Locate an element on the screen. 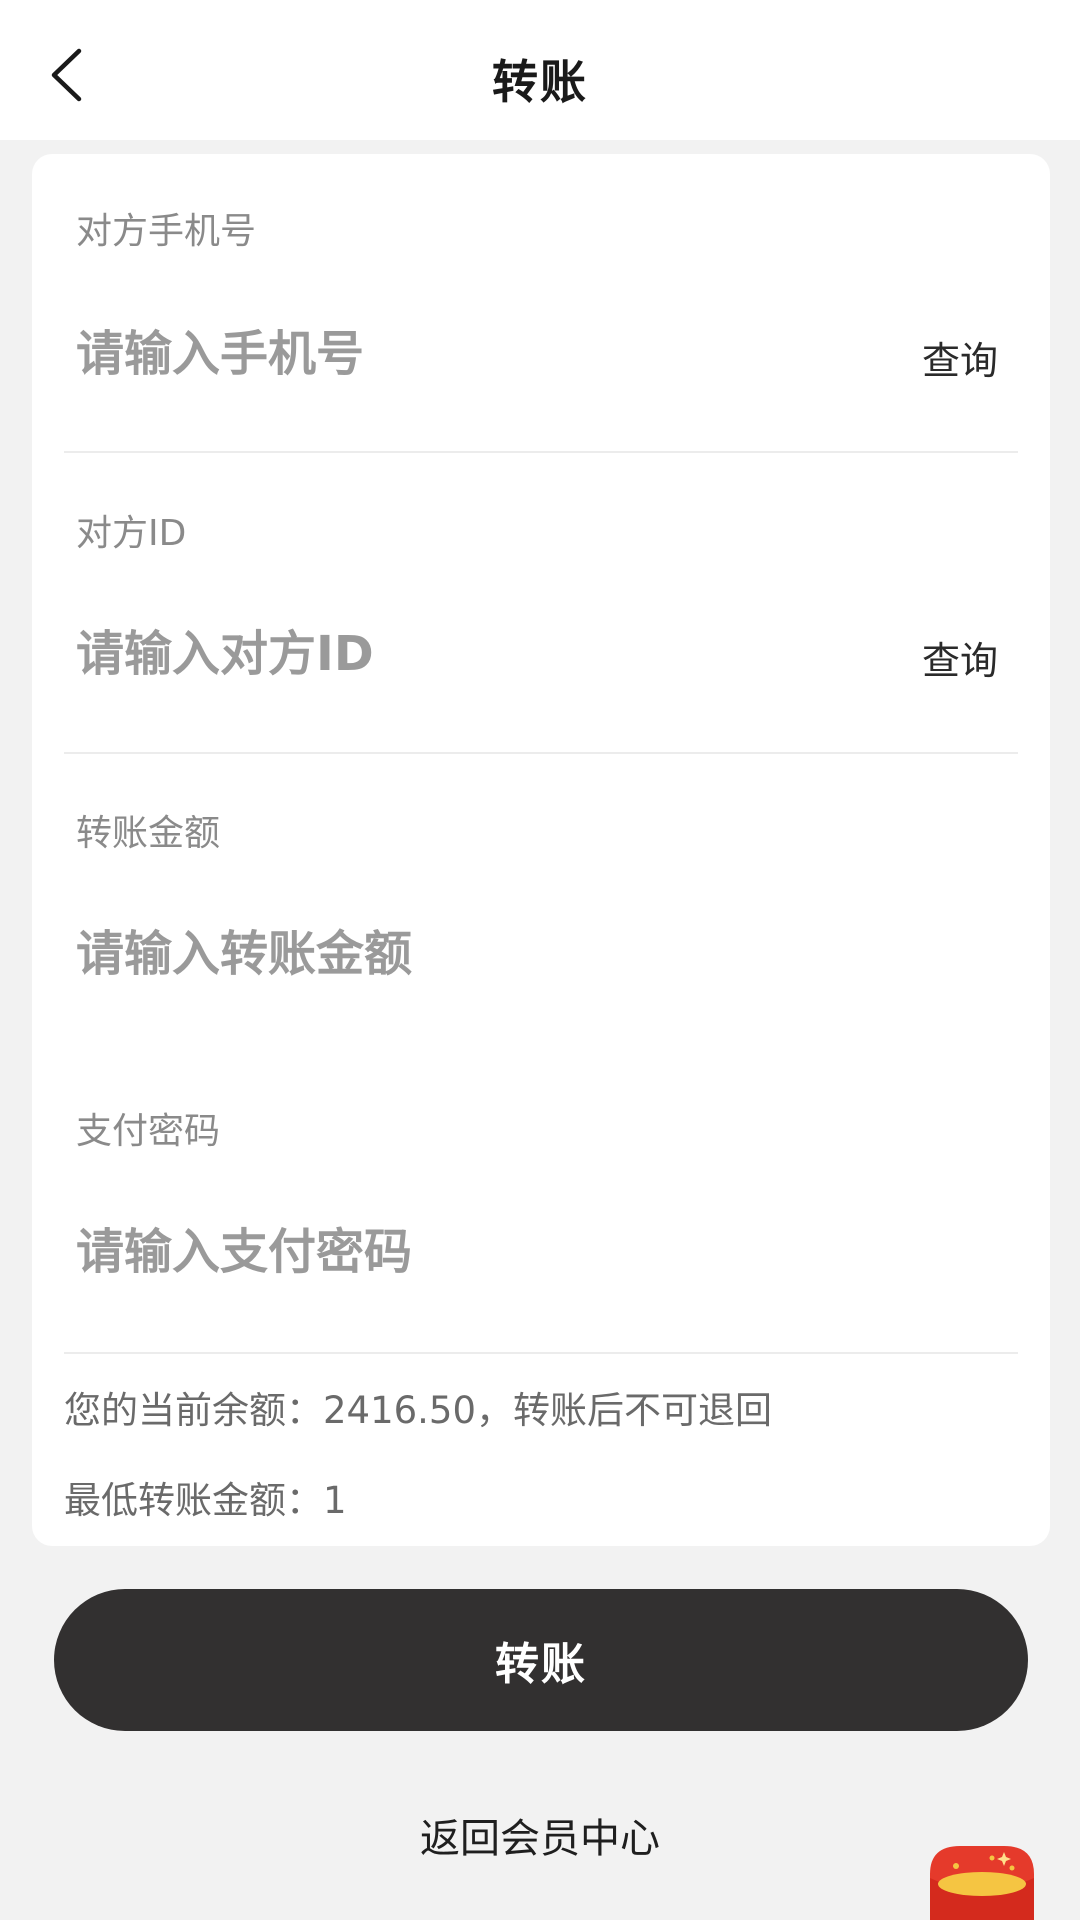 Image resolution: width=1080 pixels, height=1920 pixels. red-envelope-button is located at coordinates (982, 1882).